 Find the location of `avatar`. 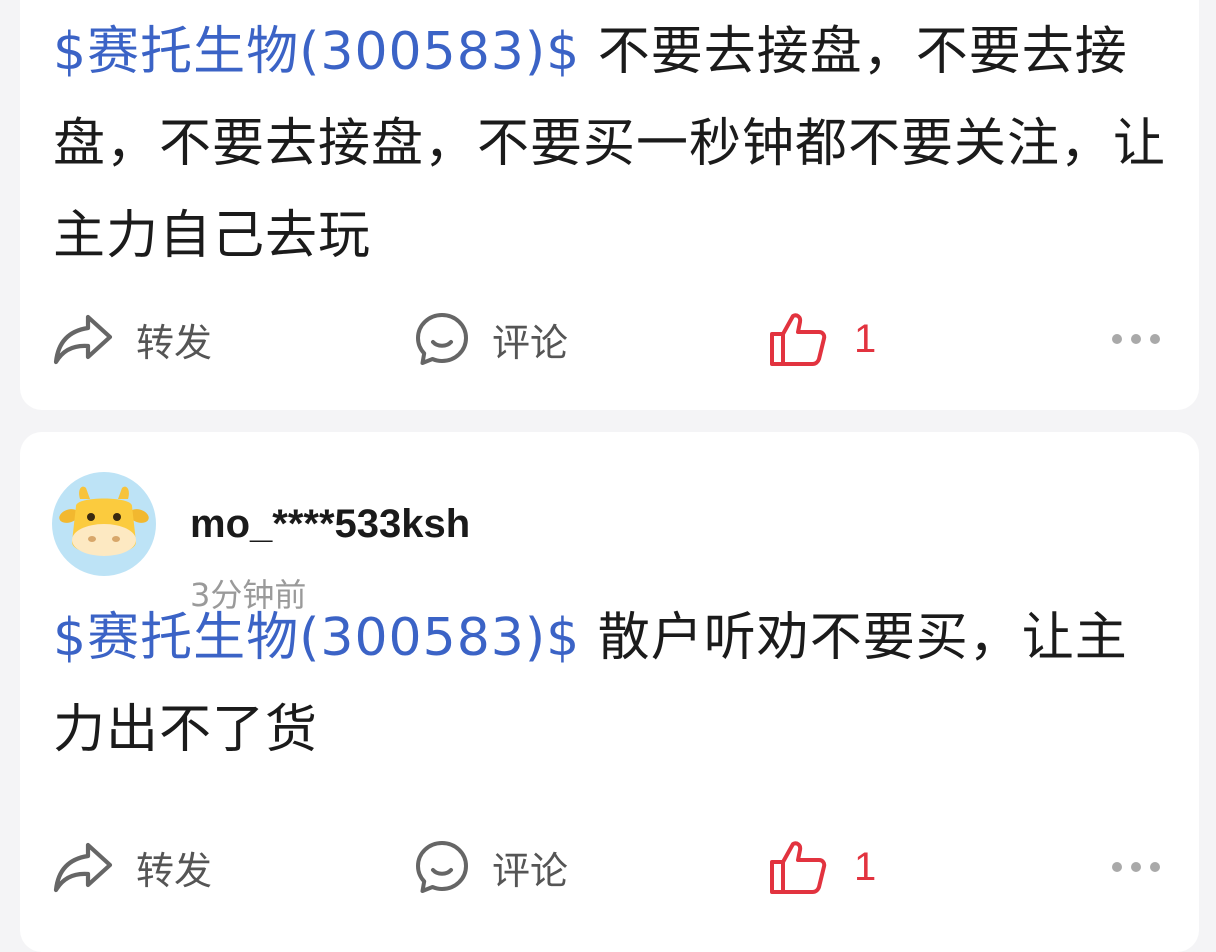

avatar is located at coordinates (104, 524).